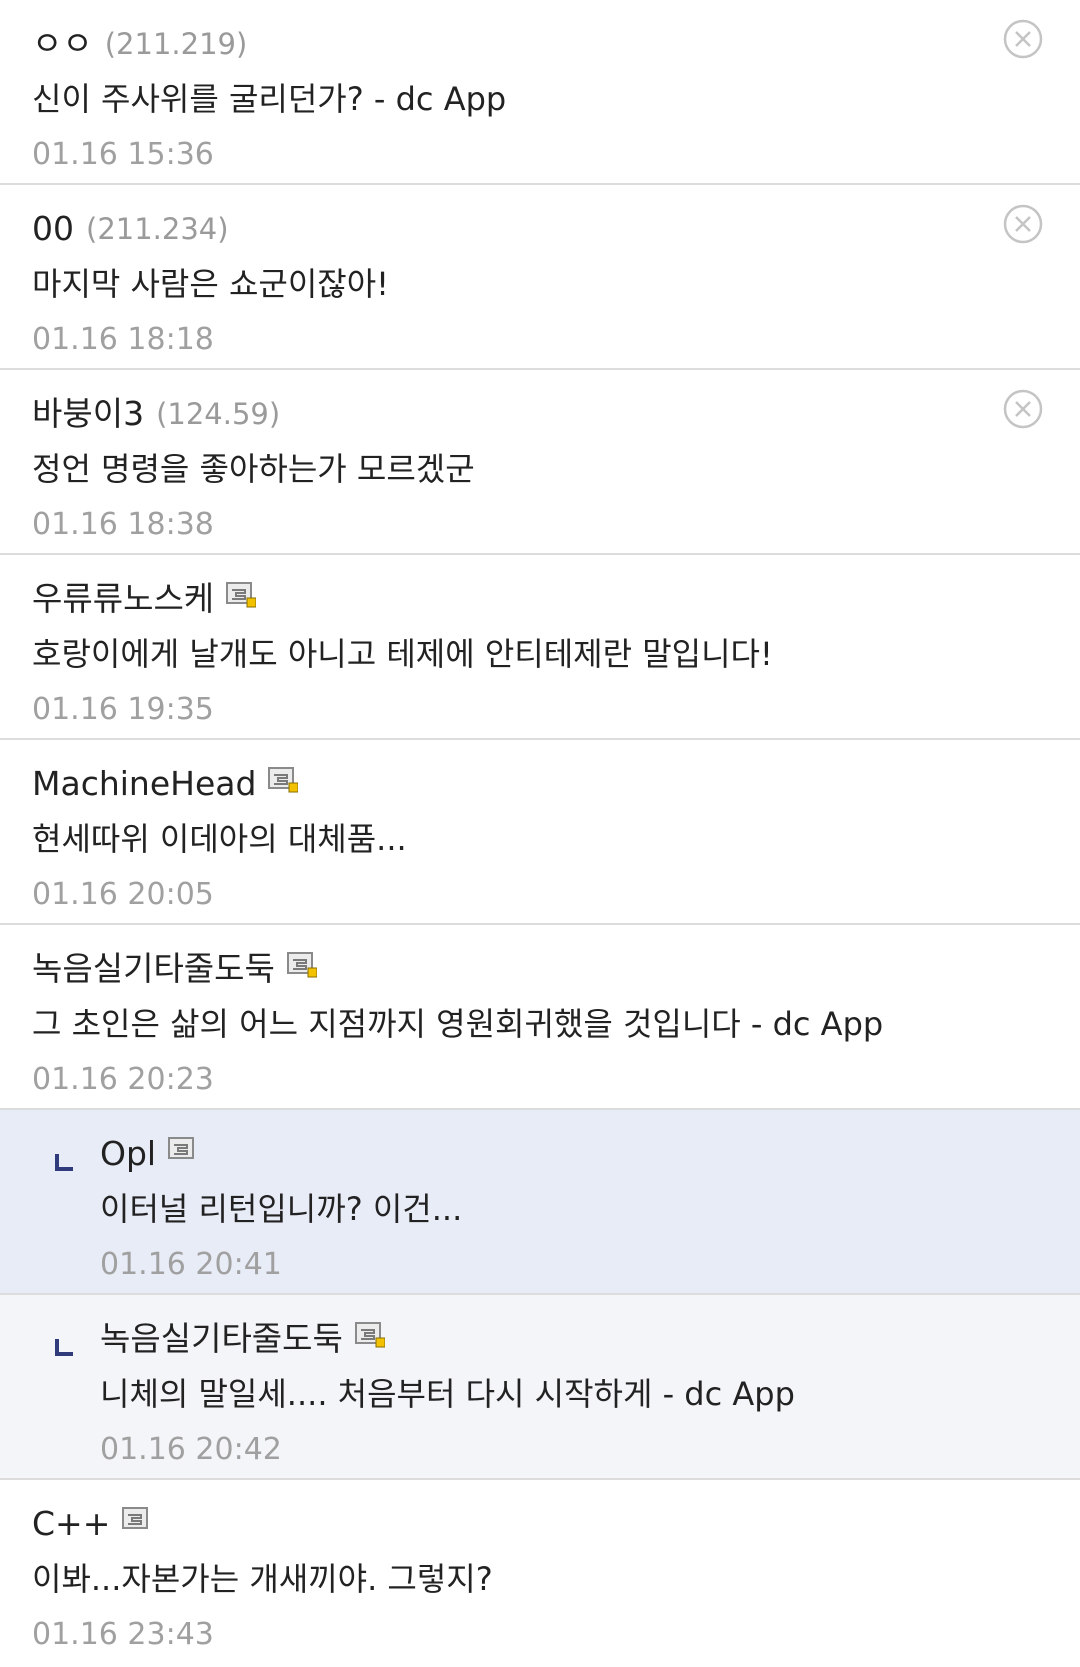 This screenshot has width=1080, height=1667. Describe the element at coordinates (556, 1523) in the screenshot. I see `comment-header: C++` at that location.